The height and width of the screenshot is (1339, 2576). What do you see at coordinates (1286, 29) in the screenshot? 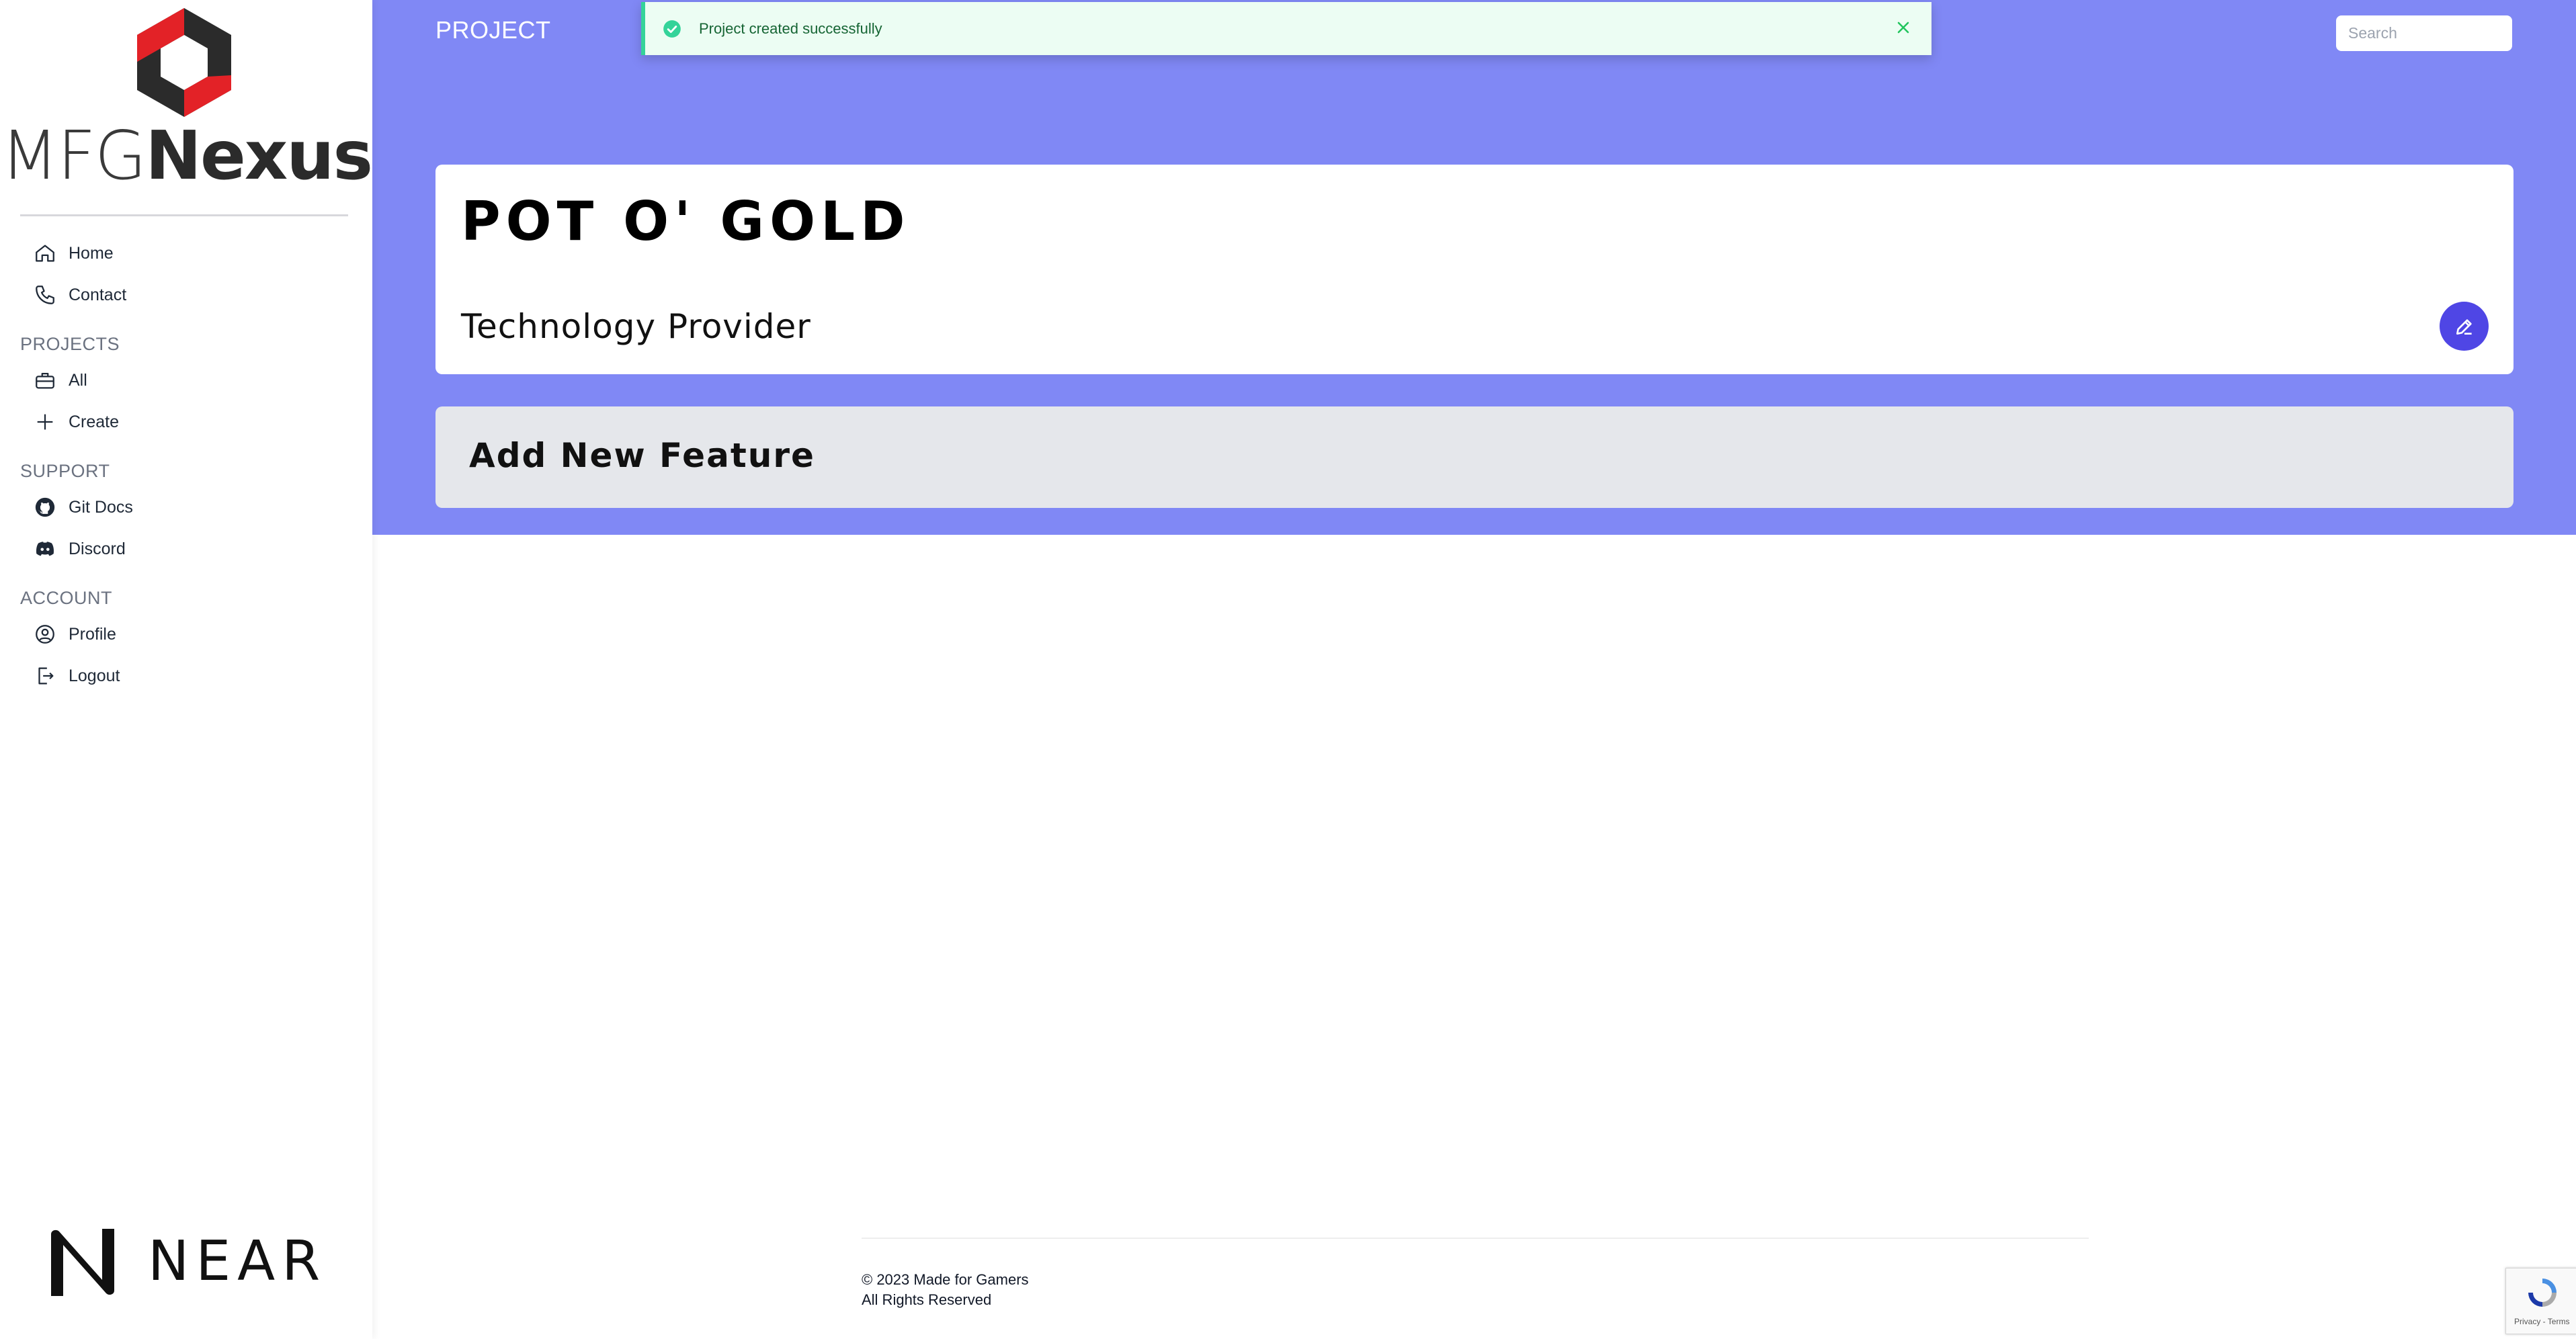
I see `success-toast: Project created successfully` at bounding box center [1286, 29].